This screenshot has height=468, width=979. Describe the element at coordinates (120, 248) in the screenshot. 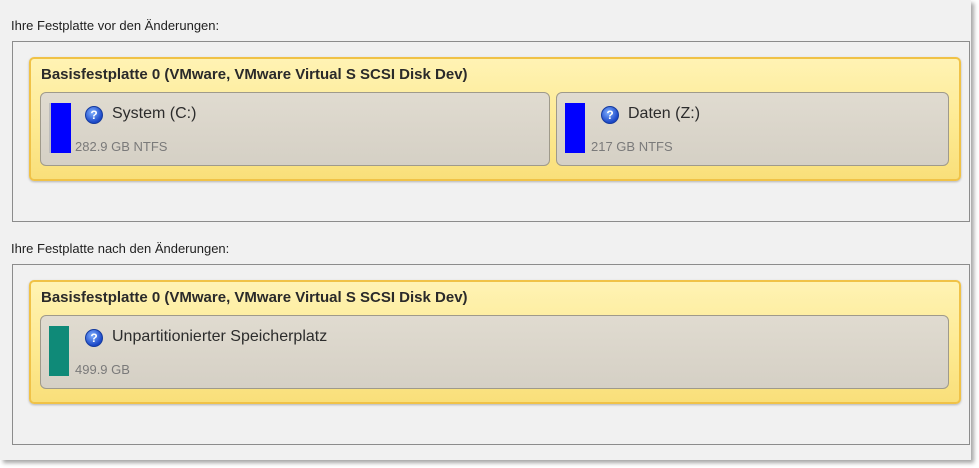

I see `after-section-label: Ihre Festplatte nach den Änderungen:` at that location.